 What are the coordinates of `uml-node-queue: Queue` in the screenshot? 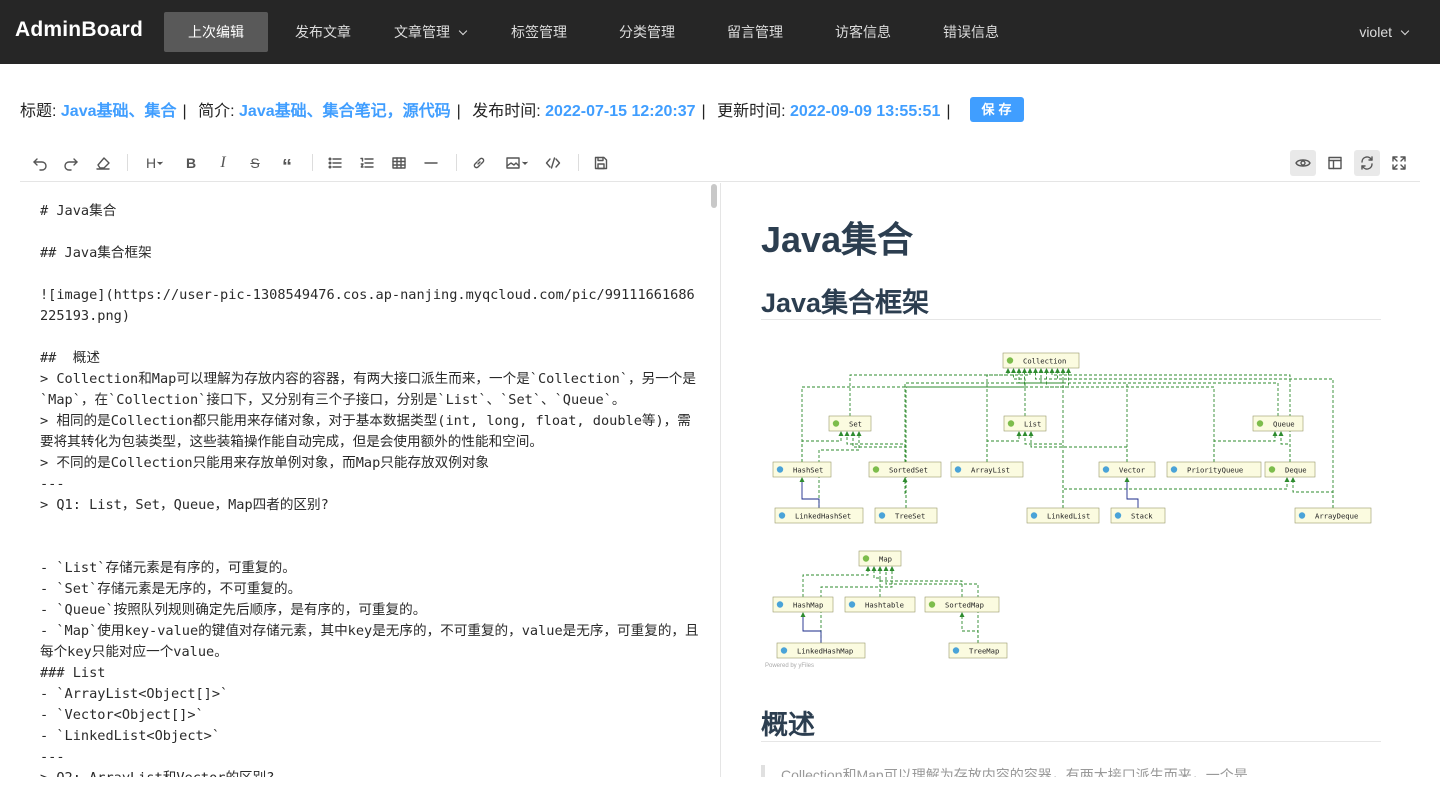 It's located at (1278, 423).